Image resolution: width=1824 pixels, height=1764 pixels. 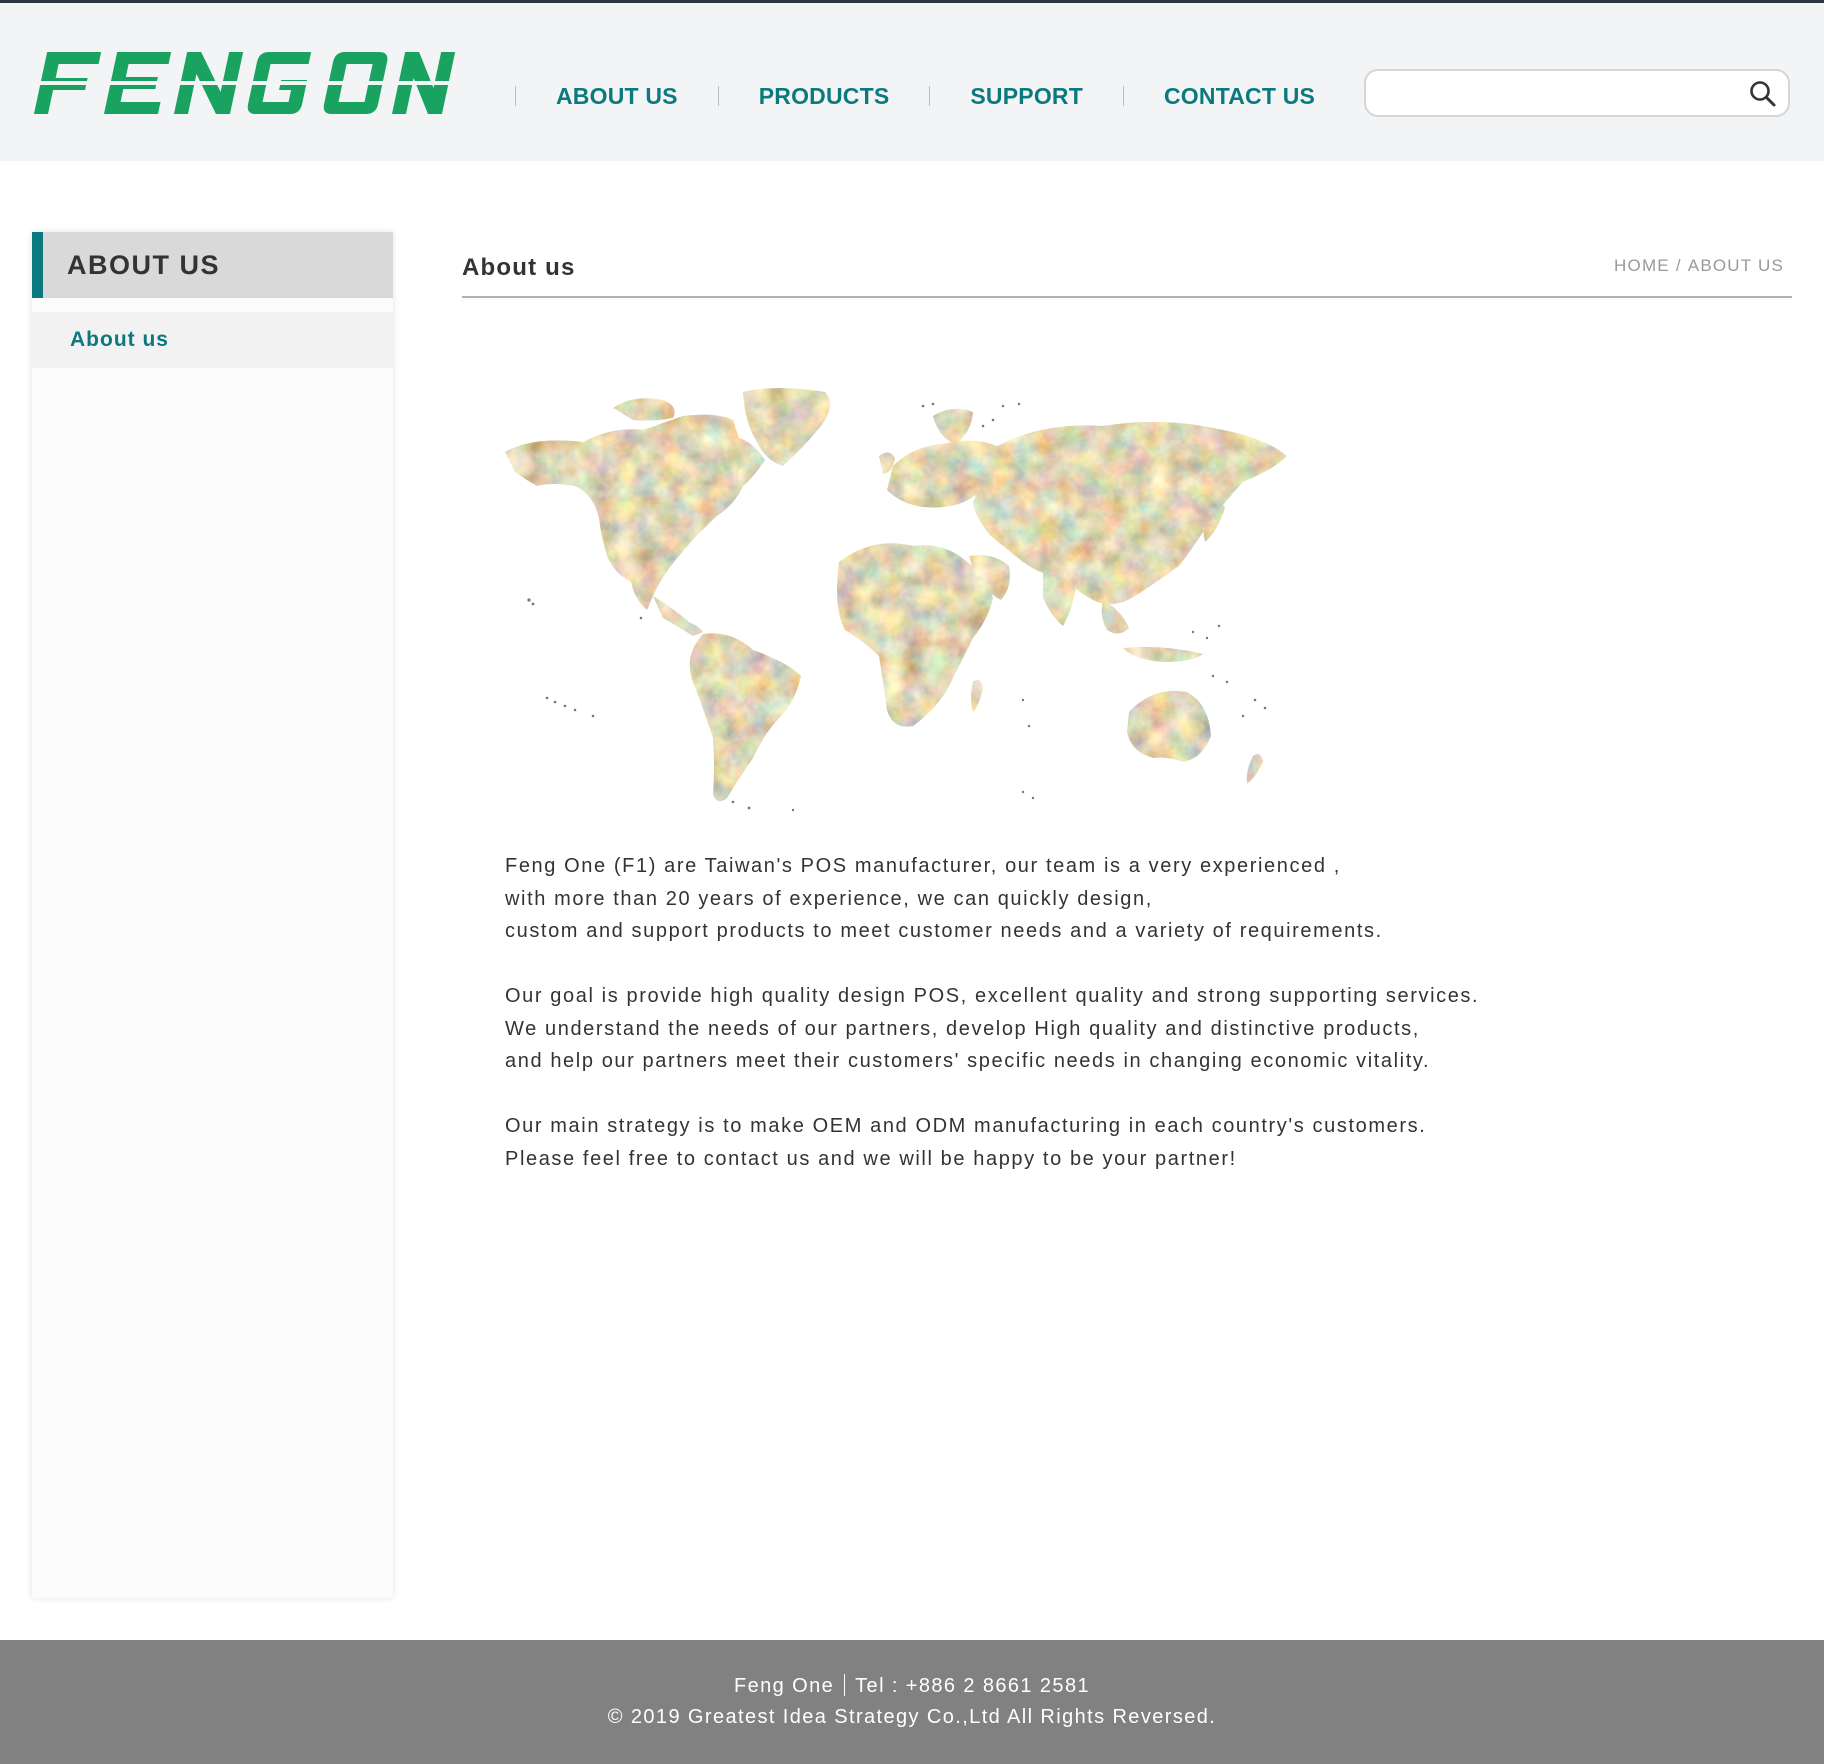 What do you see at coordinates (212, 340) in the screenshot?
I see `sidebar-item-about-us: About us` at bounding box center [212, 340].